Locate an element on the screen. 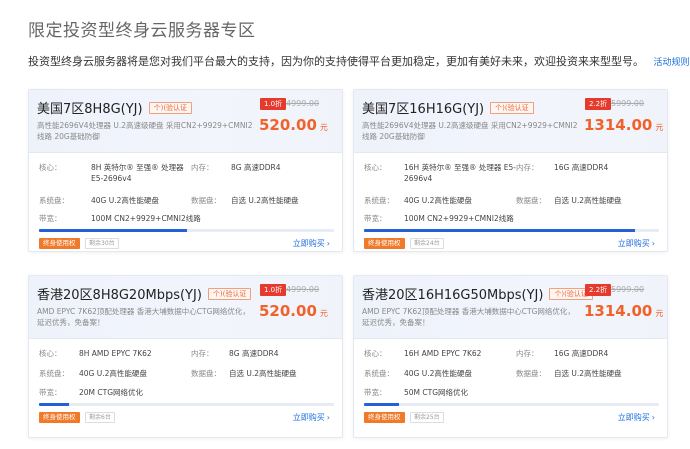 The width and height of the screenshot is (690, 449). cpu-label: 核心： is located at coordinates (50, 353).